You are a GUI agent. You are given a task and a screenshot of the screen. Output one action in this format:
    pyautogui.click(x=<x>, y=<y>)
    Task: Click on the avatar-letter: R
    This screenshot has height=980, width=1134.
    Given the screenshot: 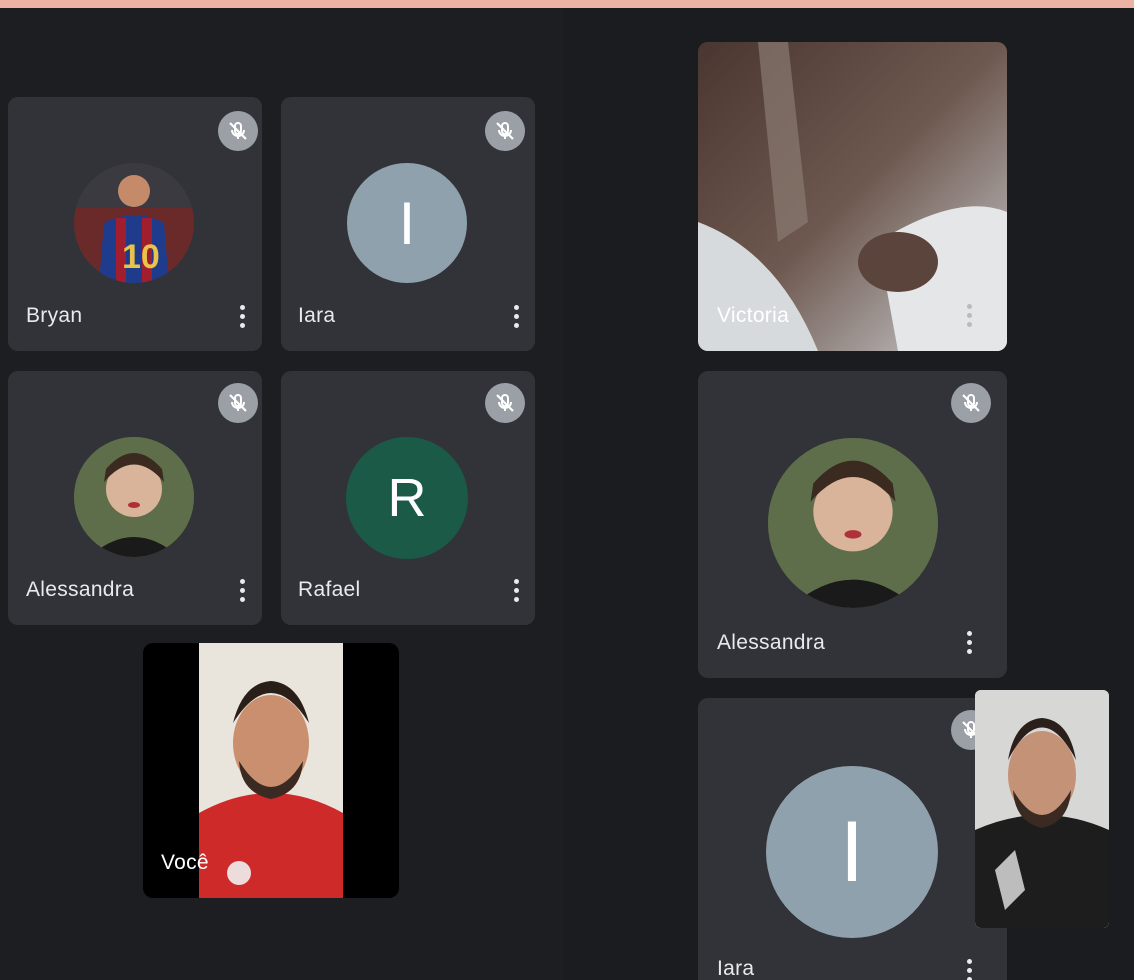 What is the action you would take?
    pyautogui.click(x=407, y=498)
    